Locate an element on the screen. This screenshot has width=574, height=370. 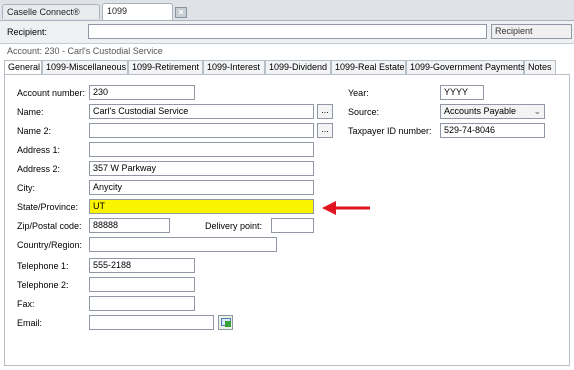
taxpayer-id-field: 529-74-8046 is located at coordinates (492, 130).